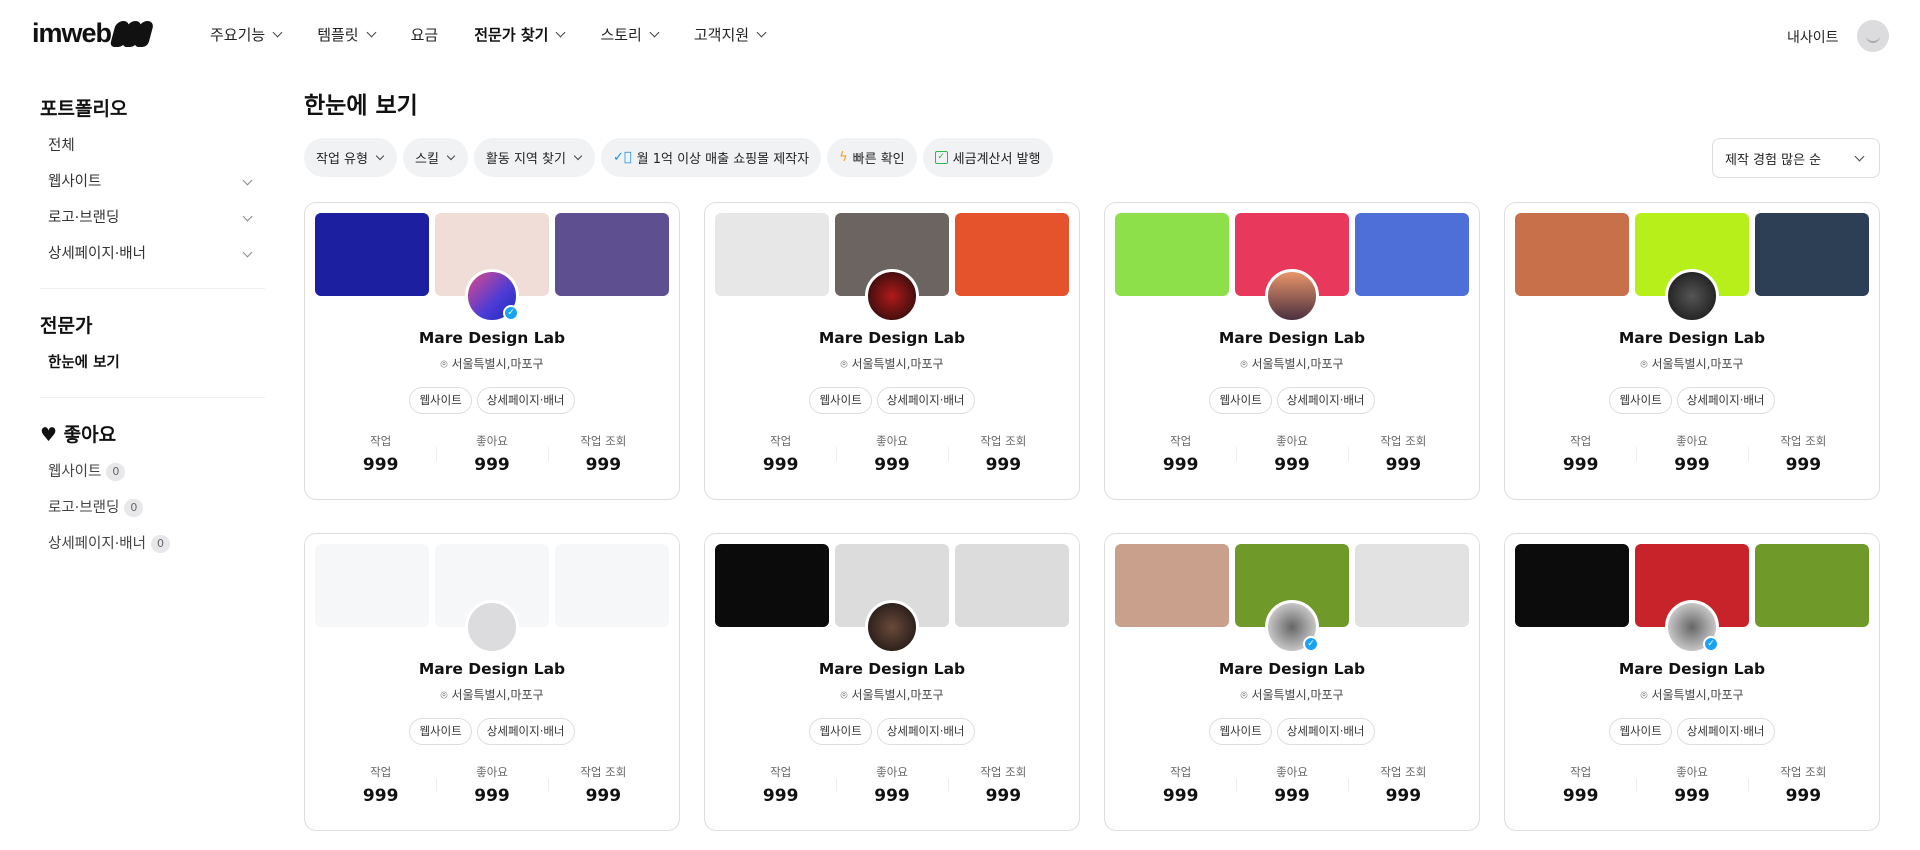 The height and width of the screenshot is (850, 1920). Describe the element at coordinates (525, 159) in the screenshot. I see `label: 활동 지역 찾기` at that location.